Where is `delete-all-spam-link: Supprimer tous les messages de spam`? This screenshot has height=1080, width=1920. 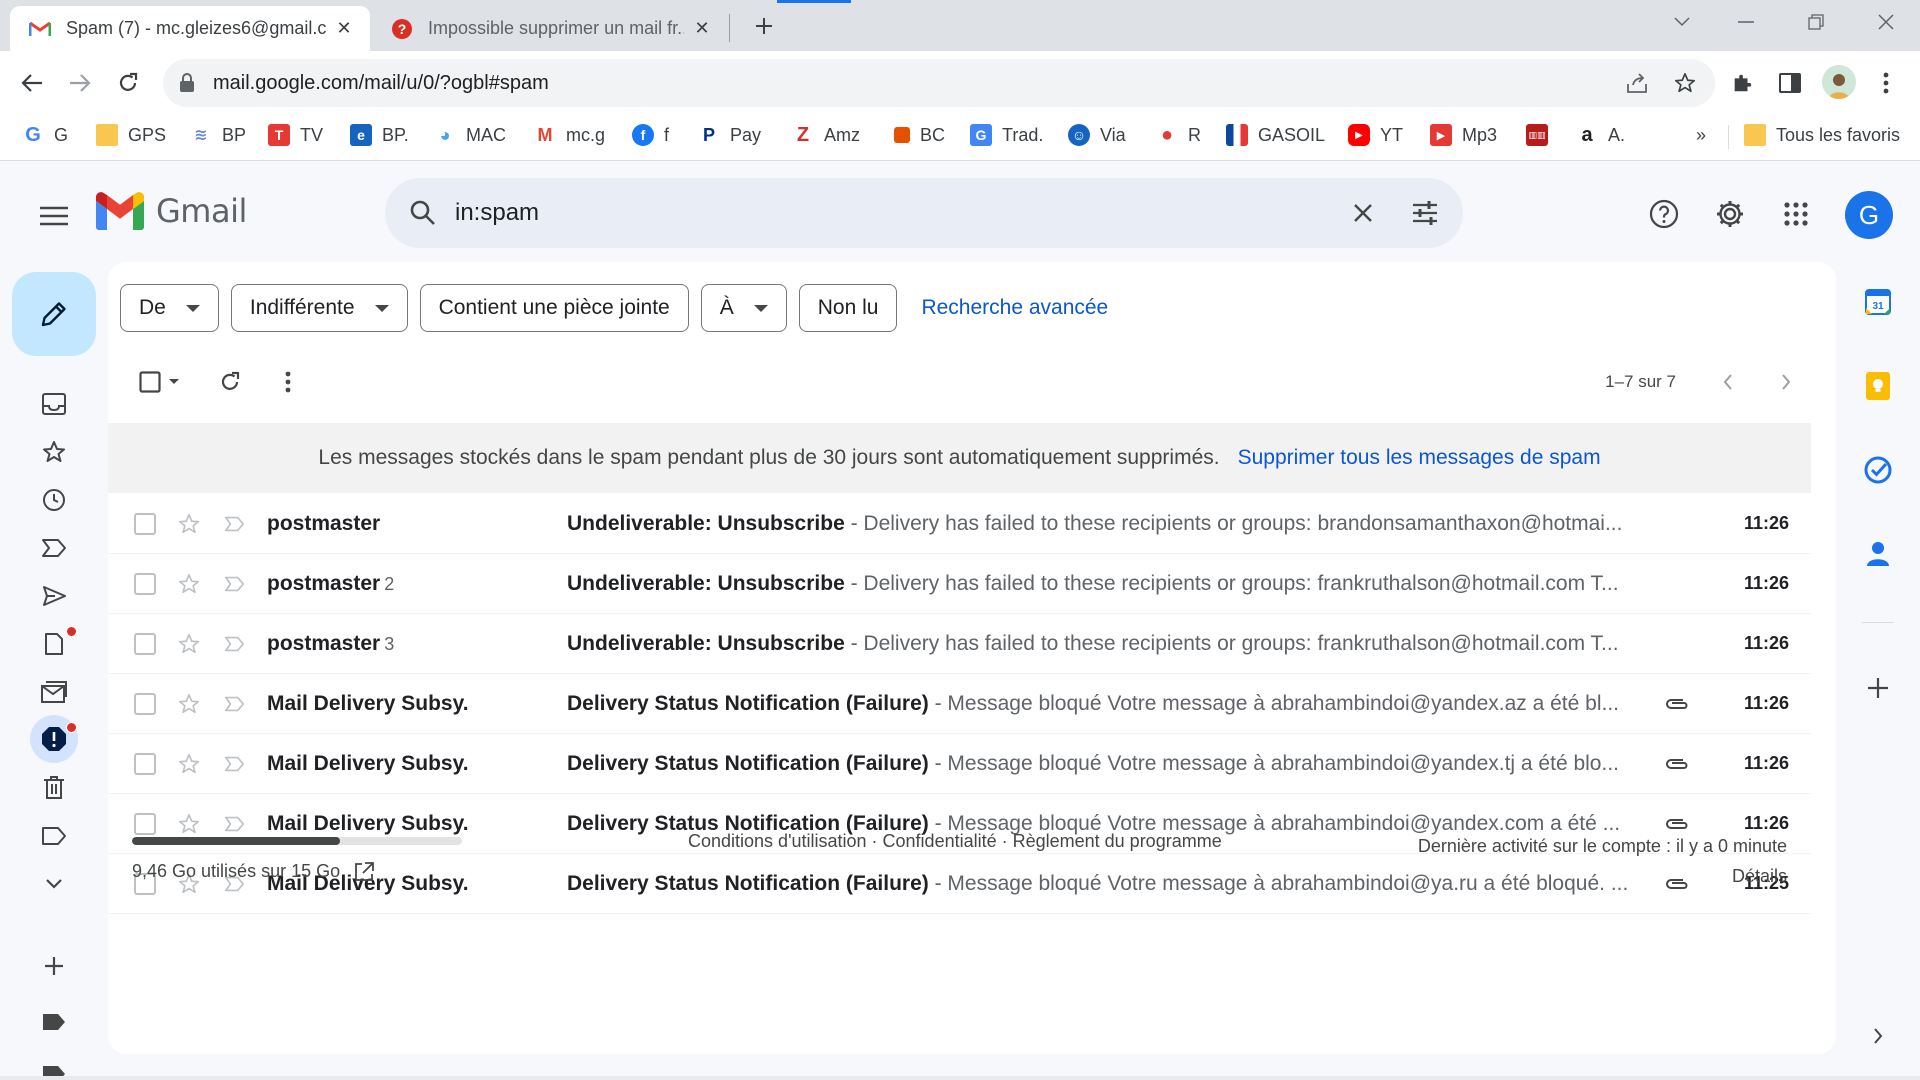
delete-all-spam-link: Supprimer tous les messages de spam is located at coordinates (1419, 458).